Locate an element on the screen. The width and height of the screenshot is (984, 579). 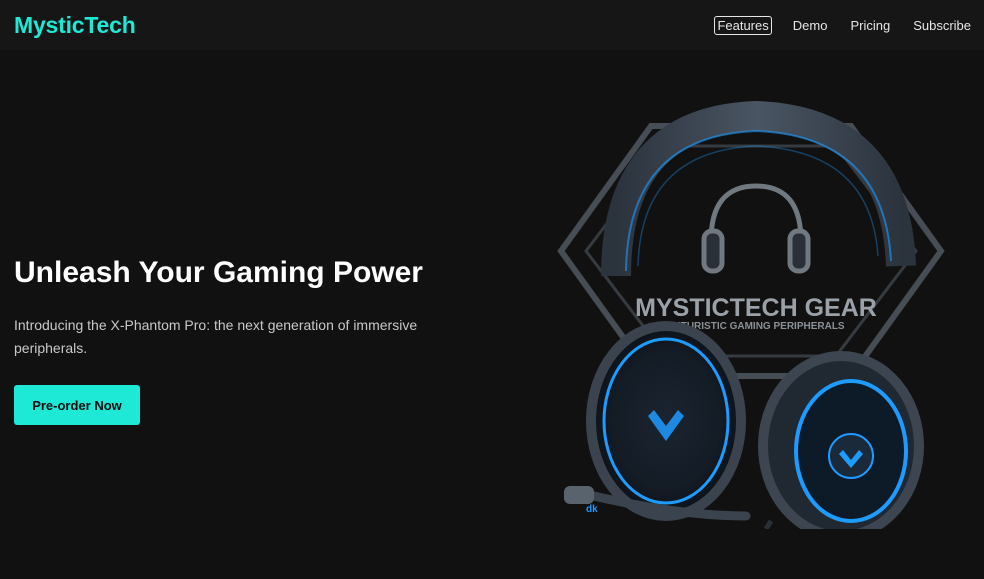
nav-links: Features Demo Pricing Subscribe is located at coordinates (834, 25).